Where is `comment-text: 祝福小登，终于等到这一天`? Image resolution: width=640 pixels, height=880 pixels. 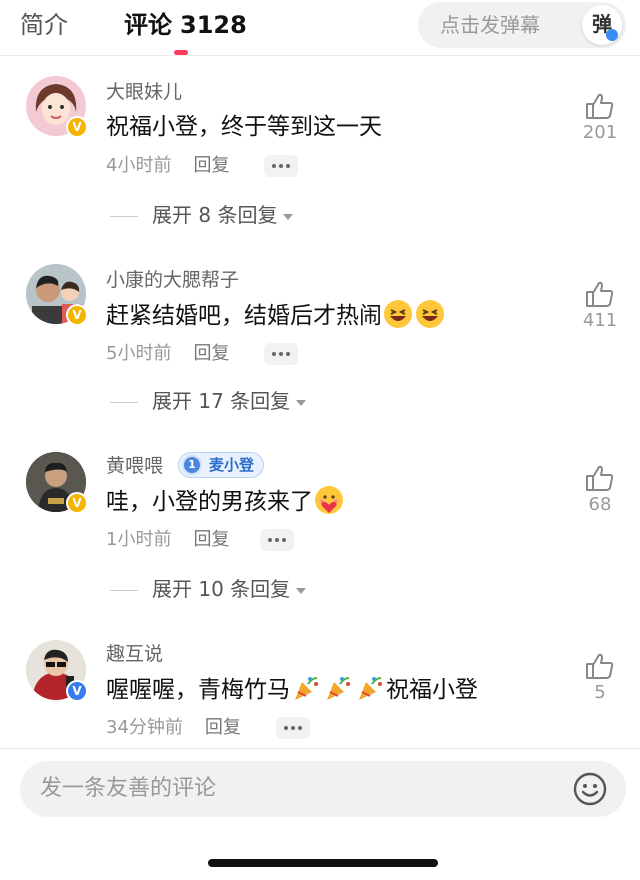 comment-text: 祝福小登，终于等到这一天 is located at coordinates (244, 127).